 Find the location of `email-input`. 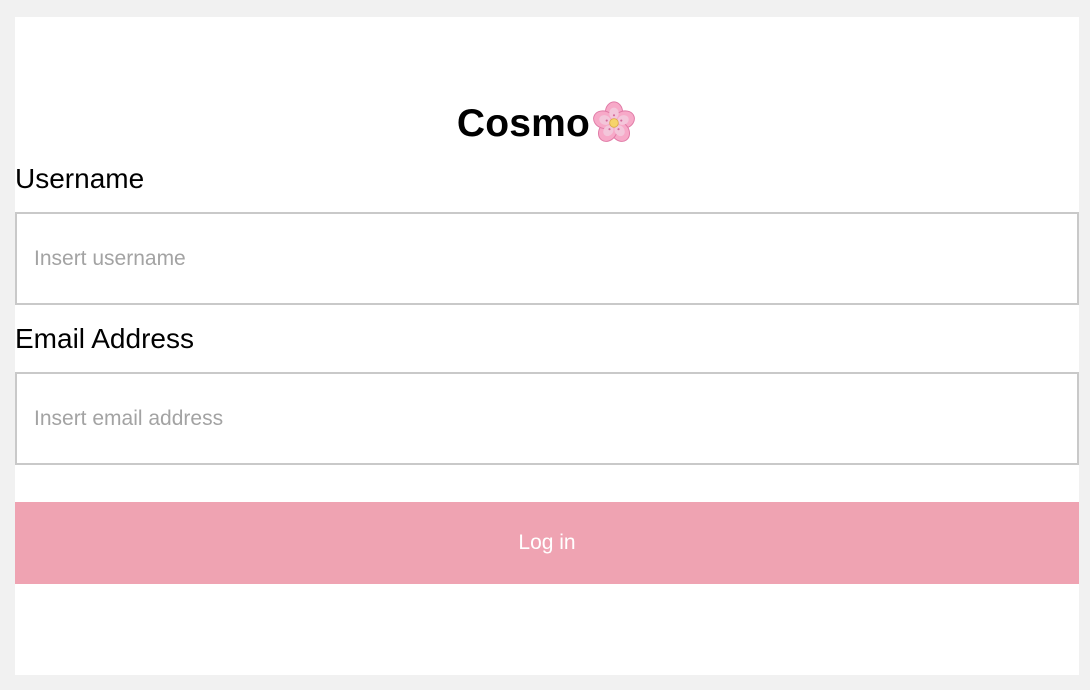

email-input is located at coordinates (547, 418).